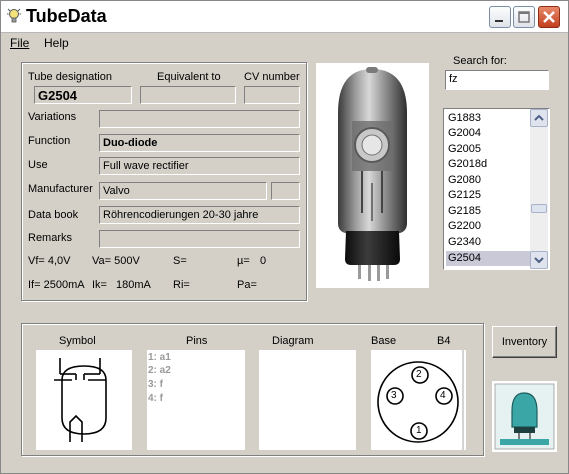  Describe the element at coordinates (272, 77) in the screenshot. I see `cv-number-label: CV number` at that location.